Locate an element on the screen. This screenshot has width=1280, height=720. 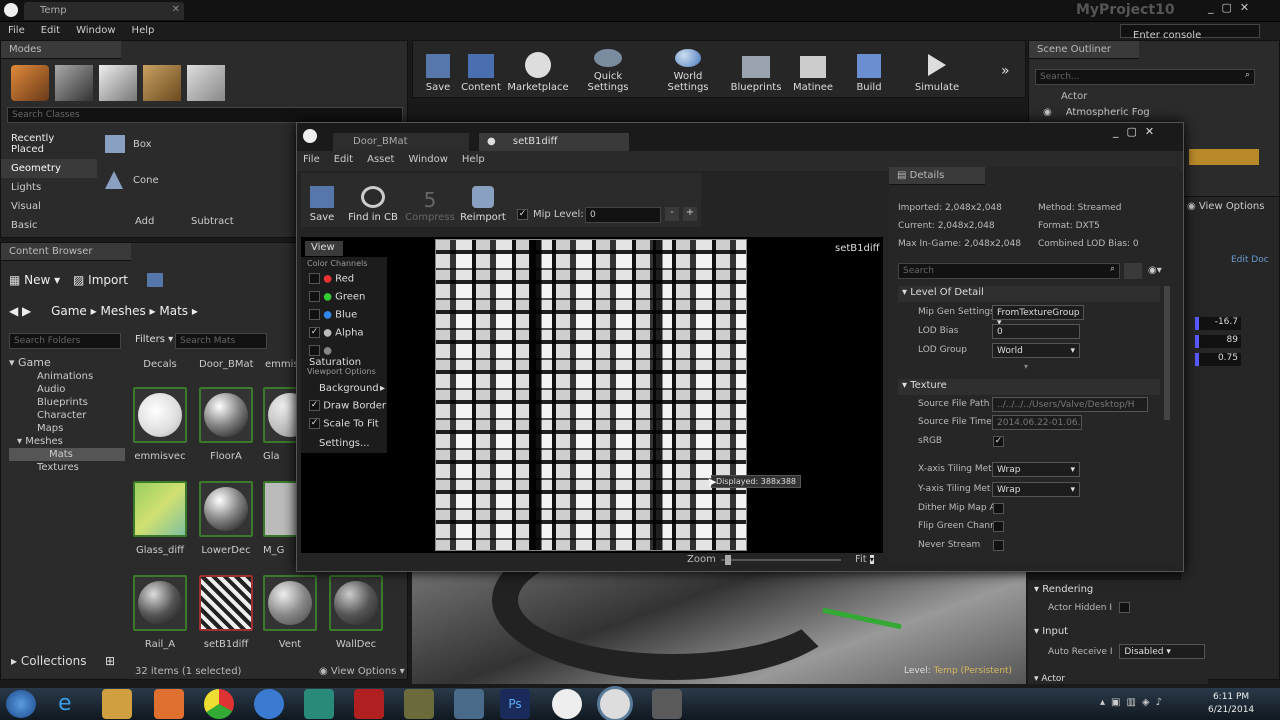
srgb-checkbox: ✓ is located at coordinates (998, 441).